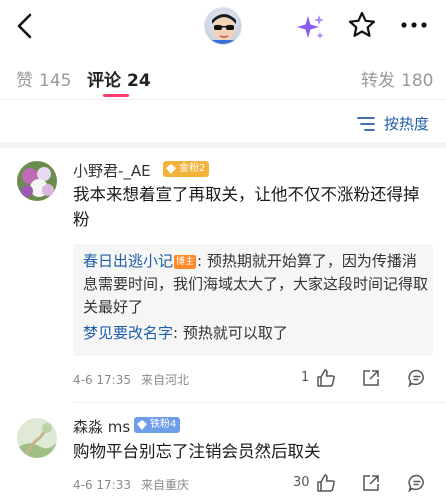 The width and height of the screenshot is (446, 500). Describe the element at coordinates (223, 79) in the screenshot. I see `post-tabs: 赞 145 评论 24 转发 180` at that location.